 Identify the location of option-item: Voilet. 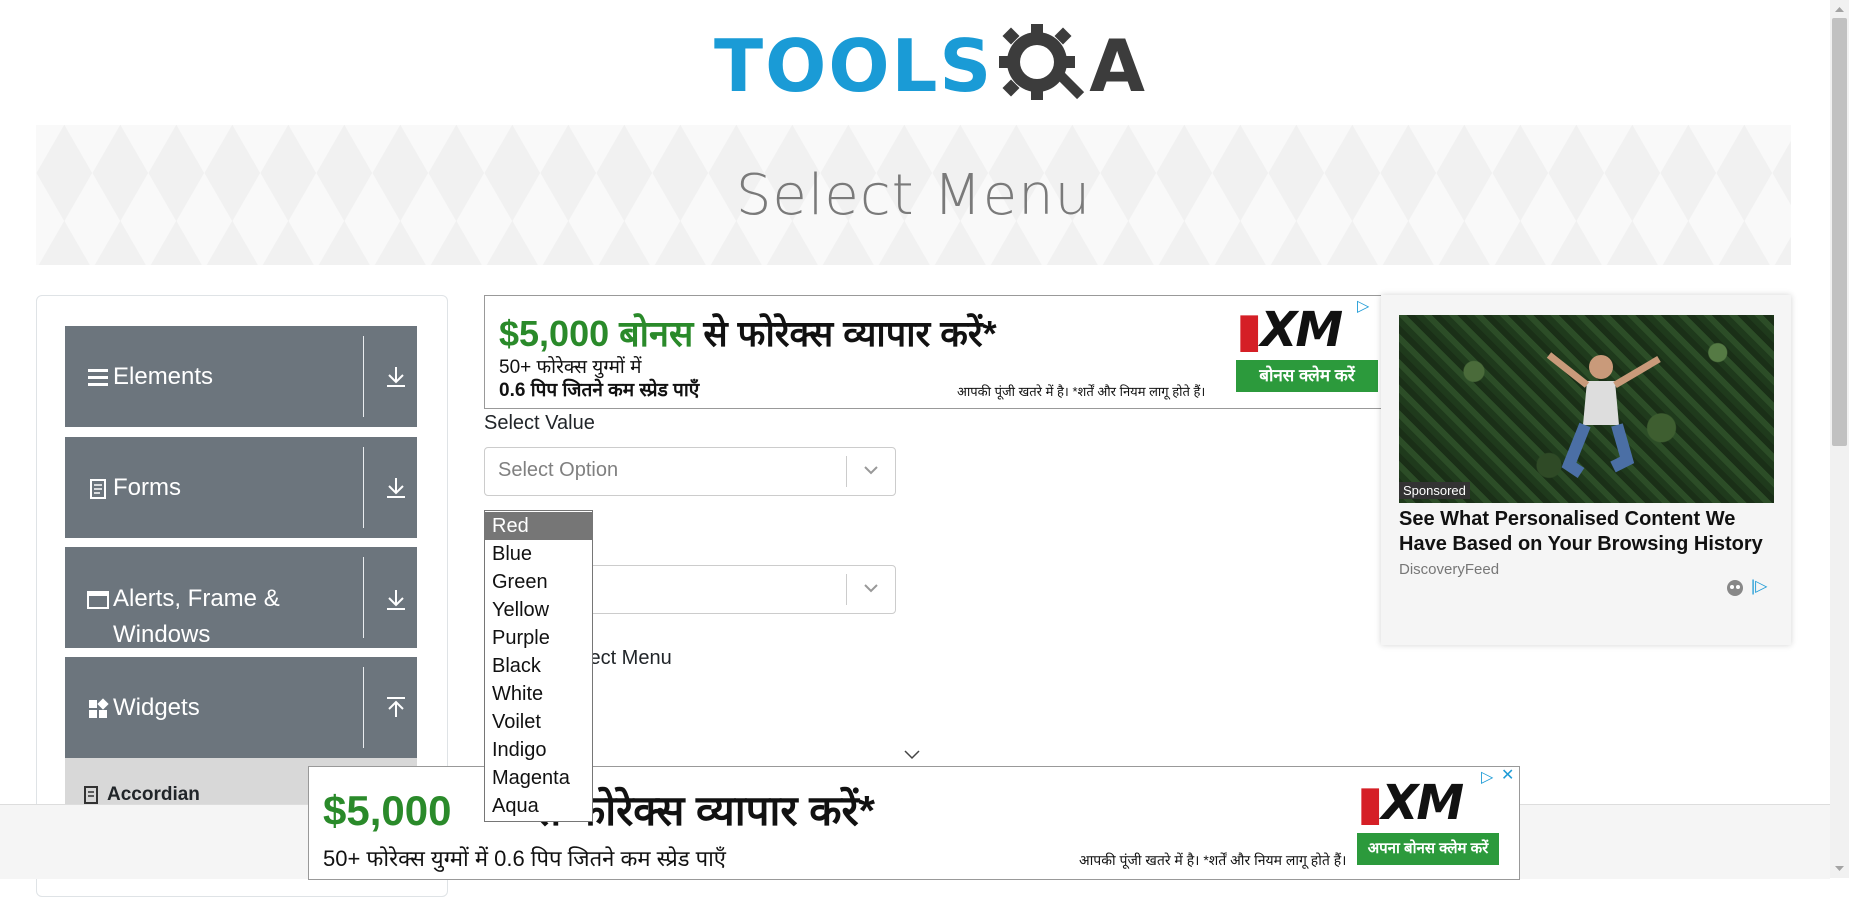
(538, 722).